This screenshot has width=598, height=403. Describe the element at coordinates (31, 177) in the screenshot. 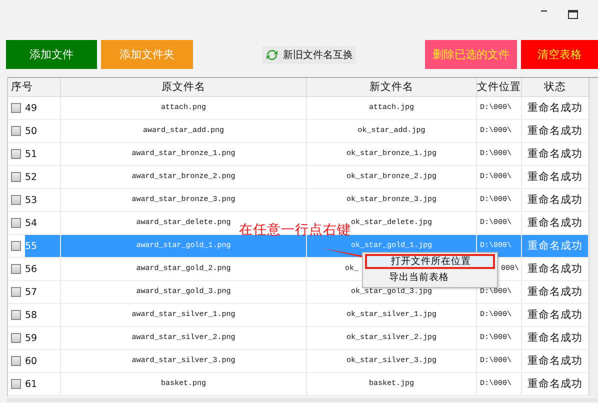

I see `row-number: 52` at that location.